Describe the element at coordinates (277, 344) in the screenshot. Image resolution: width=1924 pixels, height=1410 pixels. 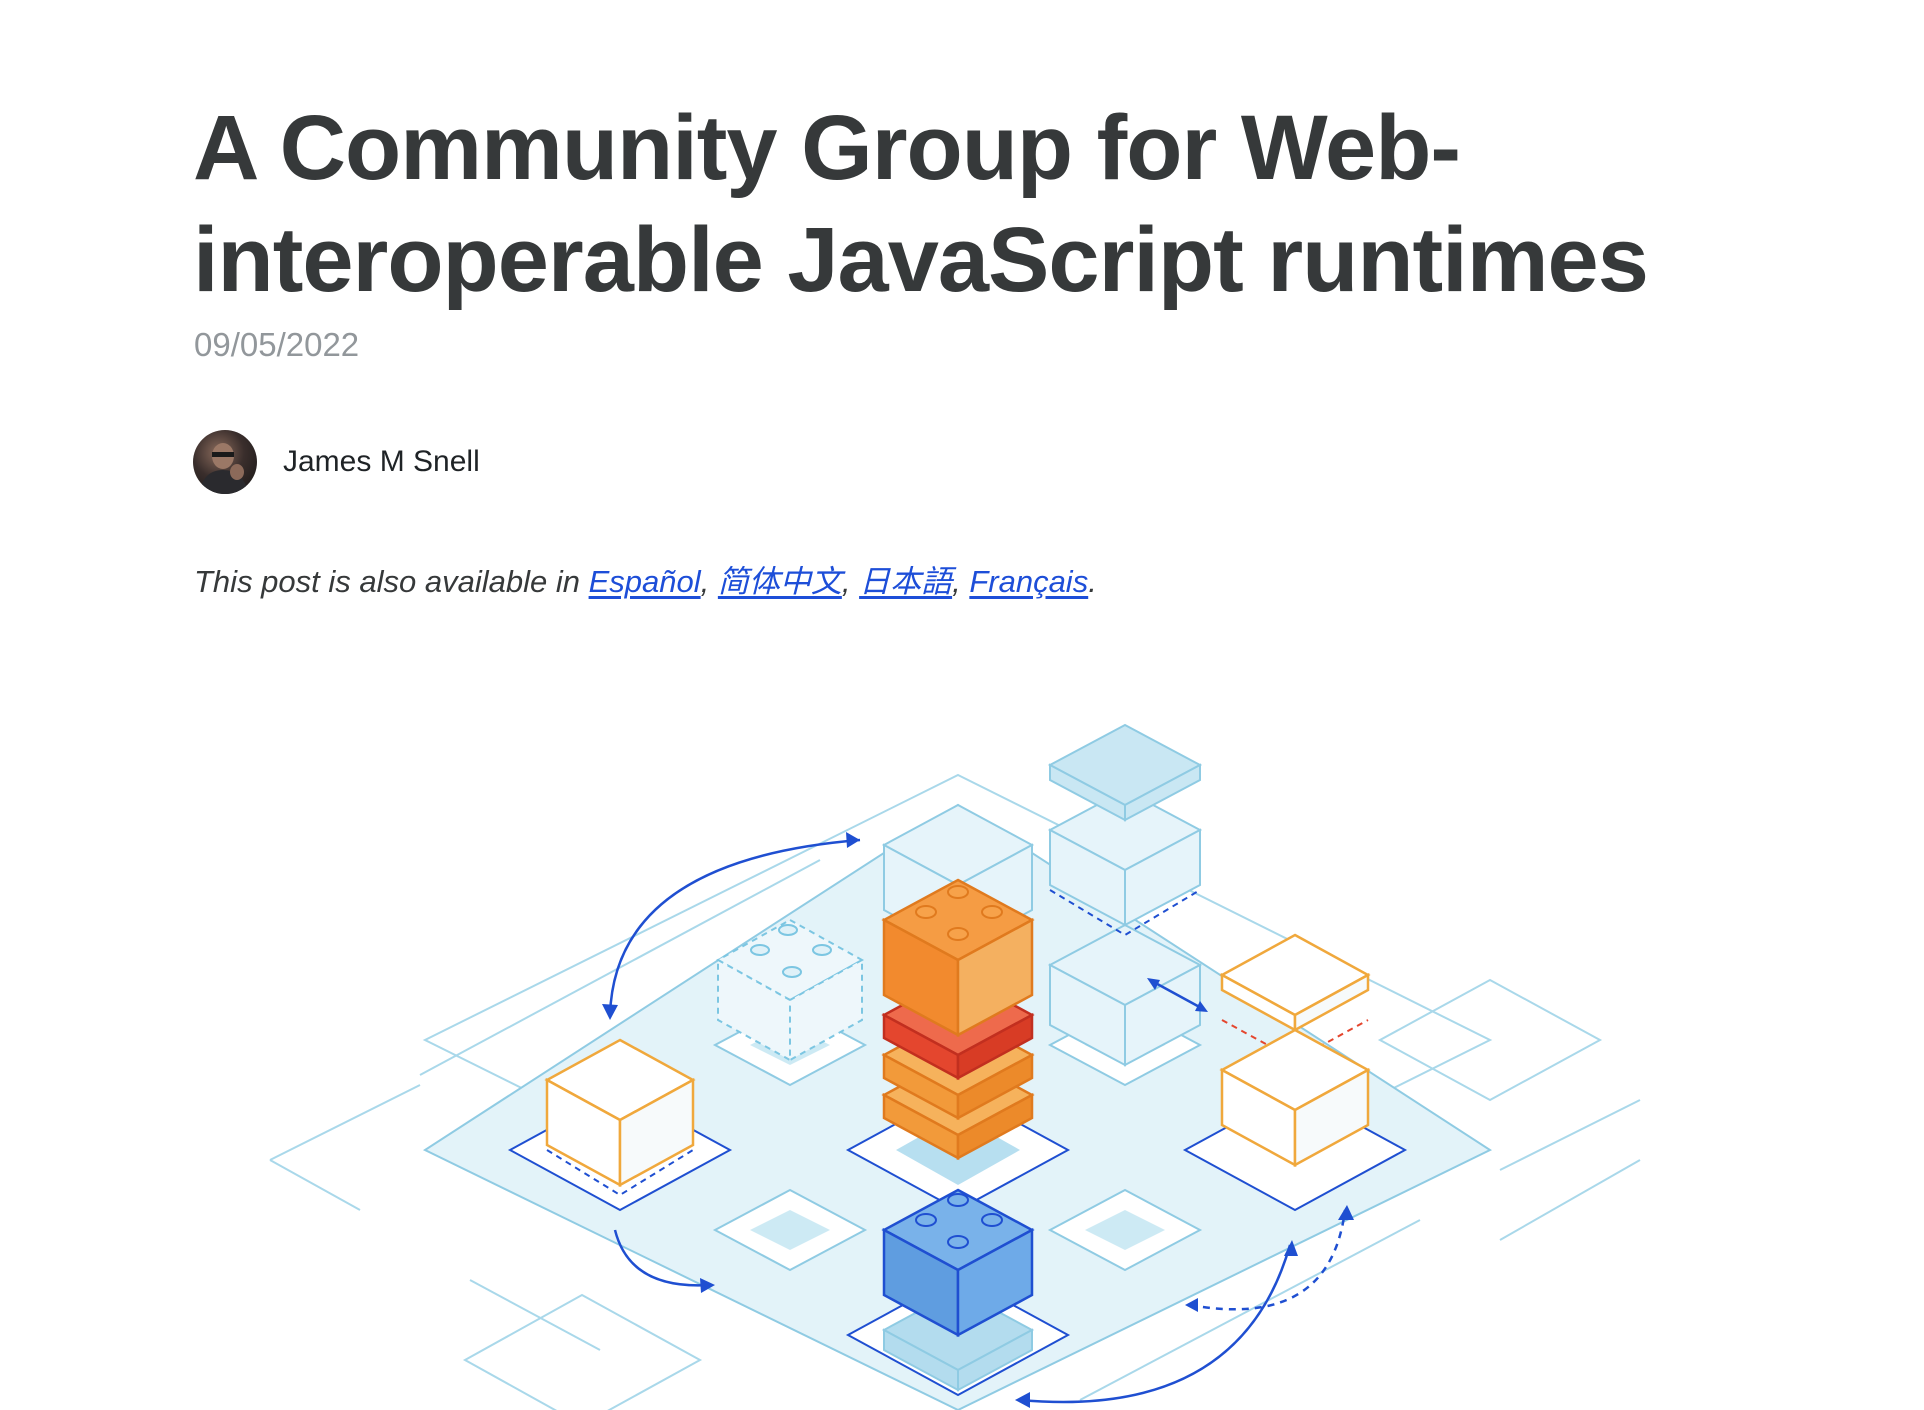
I see `post-date: 09/05/2022` at that location.